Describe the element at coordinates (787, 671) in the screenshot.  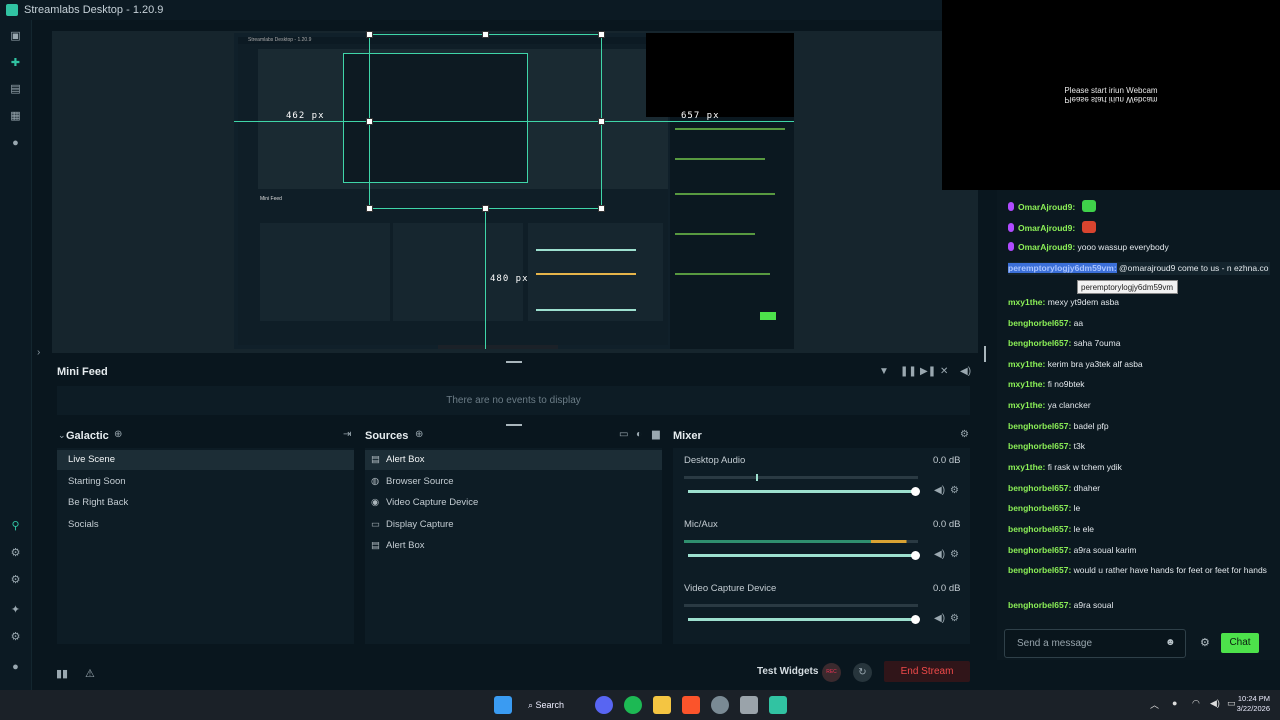
I see `test-widgets-label: Test Widgets` at that location.